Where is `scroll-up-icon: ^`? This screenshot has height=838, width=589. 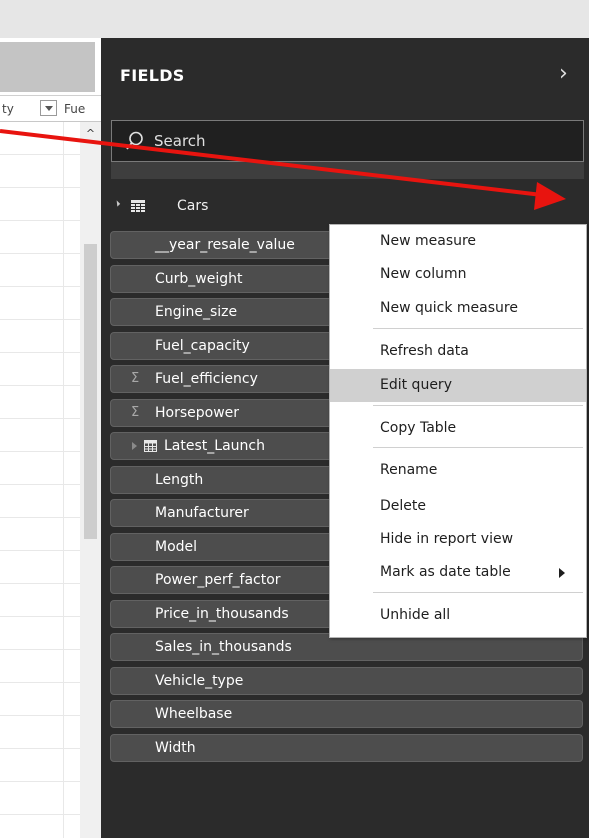 scroll-up-icon: ^ is located at coordinates (90, 134).